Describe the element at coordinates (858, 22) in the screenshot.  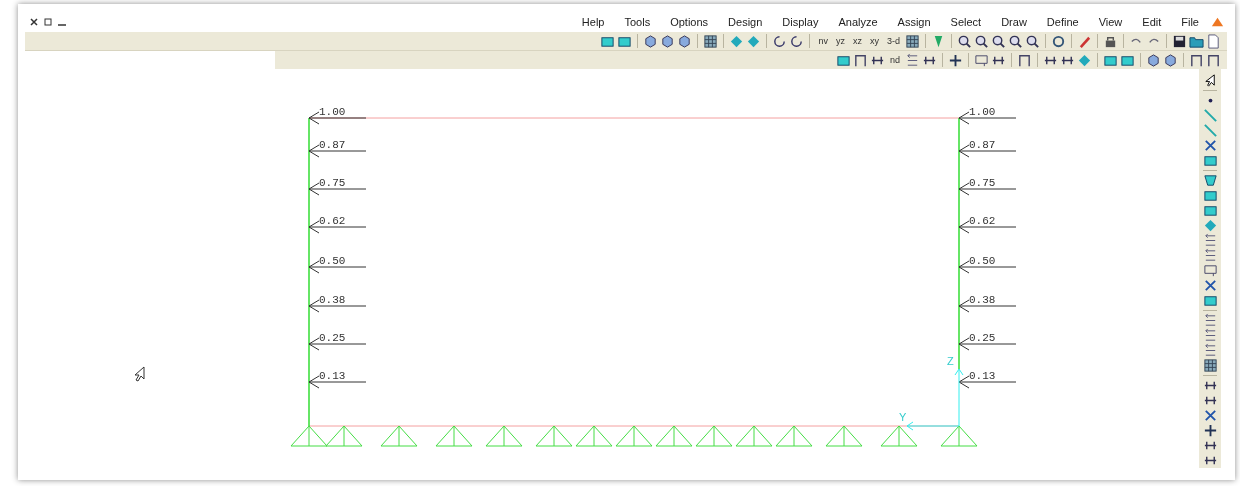
I see `menu-item: Analyze` at that location.